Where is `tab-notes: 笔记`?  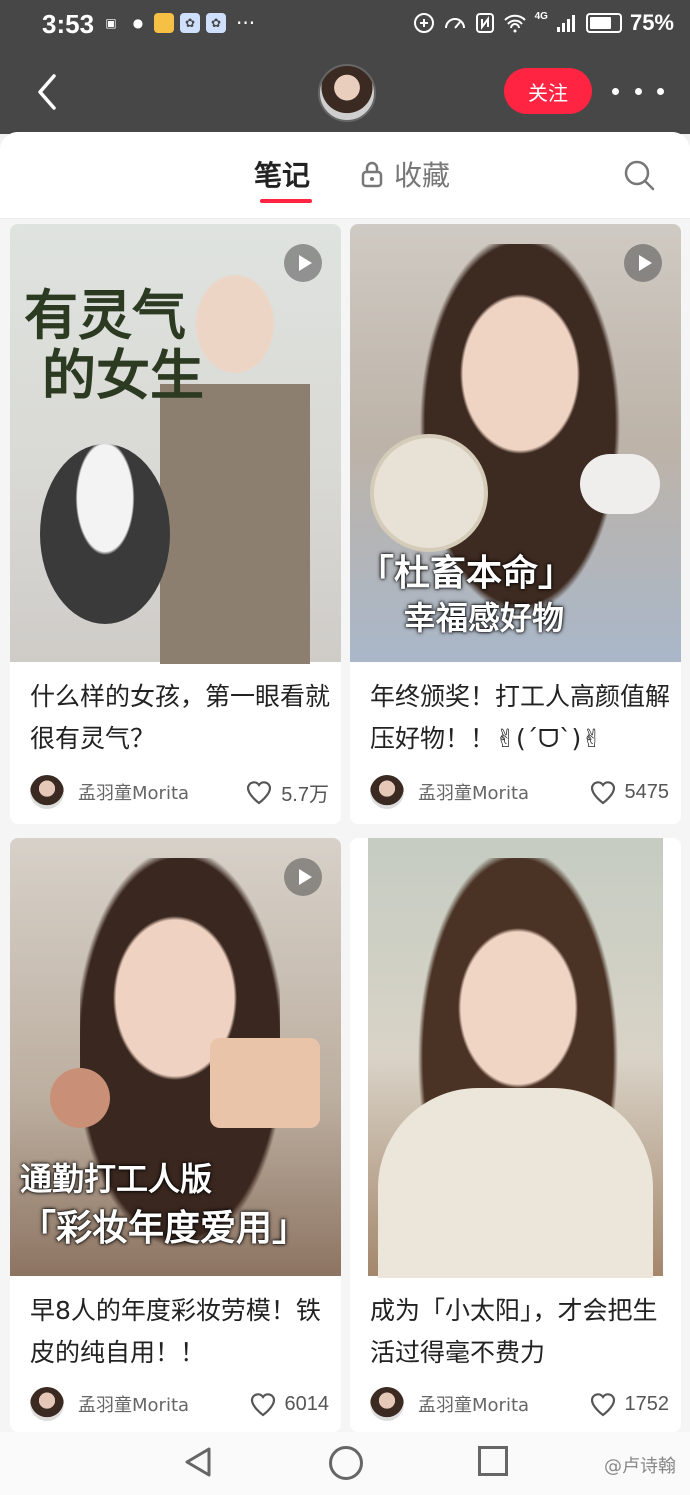 tab-notes: 笔记 is located at coordinates (282, 174).